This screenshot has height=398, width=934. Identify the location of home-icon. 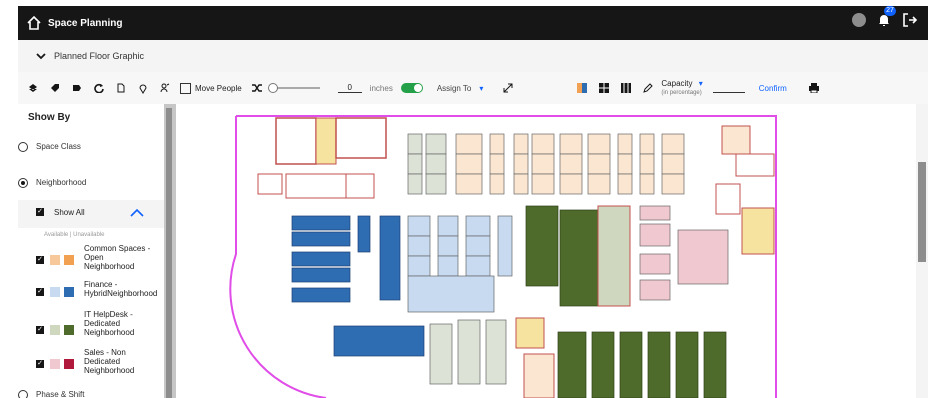
(34, 23).